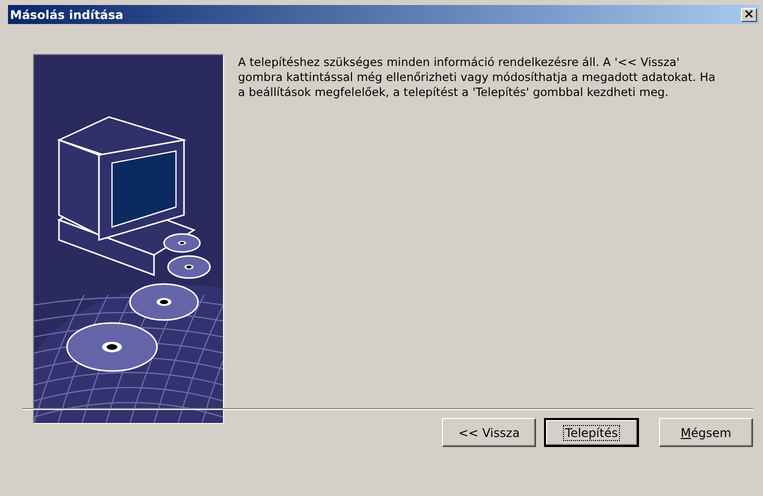 The image size is (763, 496). I want to click on dialog-button: << Vissza, so click(489, 432).